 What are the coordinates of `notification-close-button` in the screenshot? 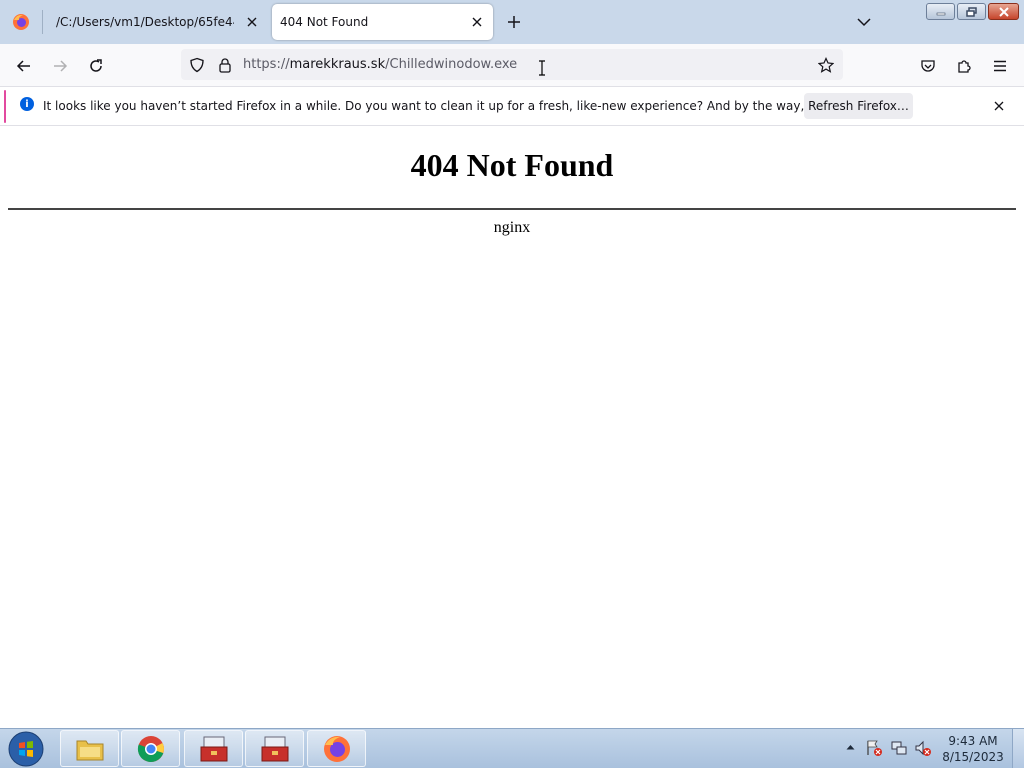 It's located at (999, 106).